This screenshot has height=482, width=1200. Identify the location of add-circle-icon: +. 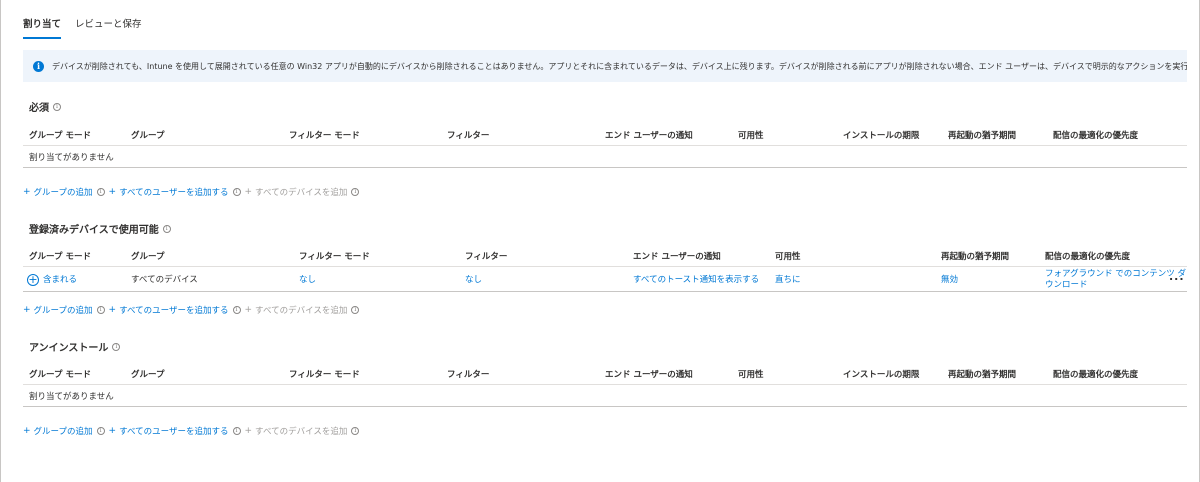
(33, 279).